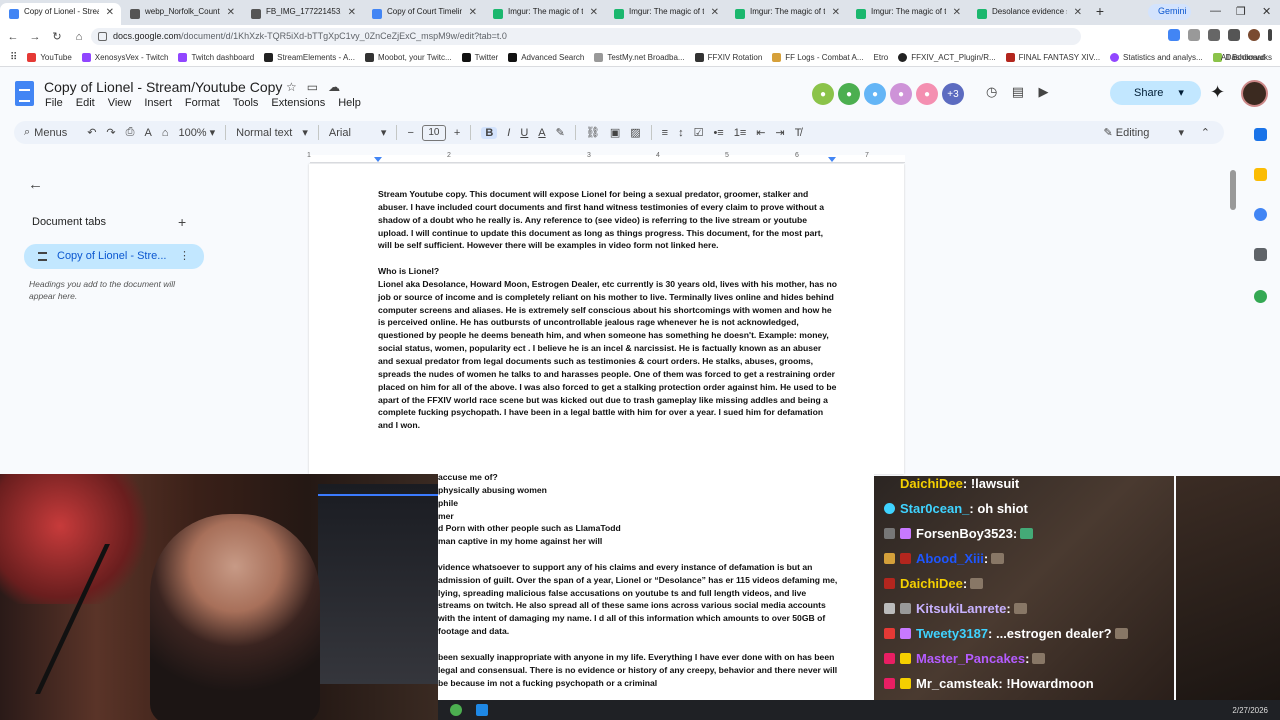 Image resolution: width=1280 pixels, height=720 pixels. Describe the element at coordinates (479, 57) in the screenshot. I see `bookmark-item: Twitter` at that location.